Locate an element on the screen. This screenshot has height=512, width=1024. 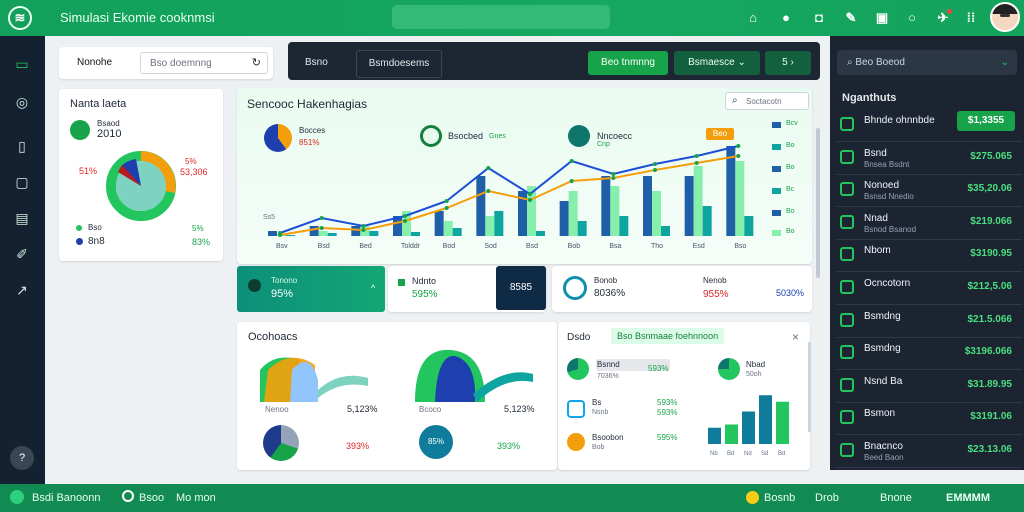
edit-icon: ✐ is located at coordinates (22, 254).